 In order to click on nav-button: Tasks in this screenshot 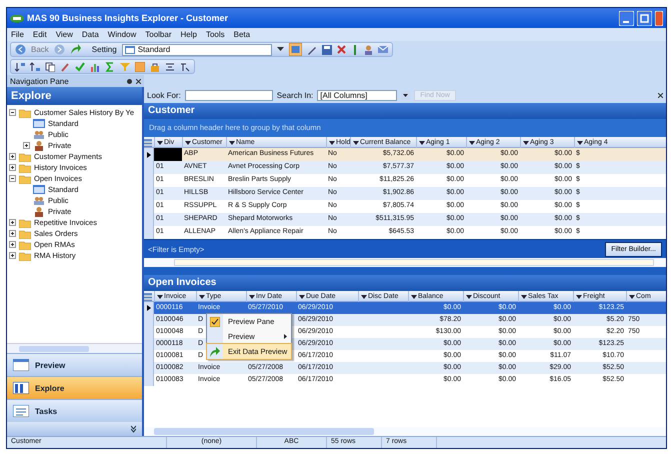, I will do `click(74, 410)`.